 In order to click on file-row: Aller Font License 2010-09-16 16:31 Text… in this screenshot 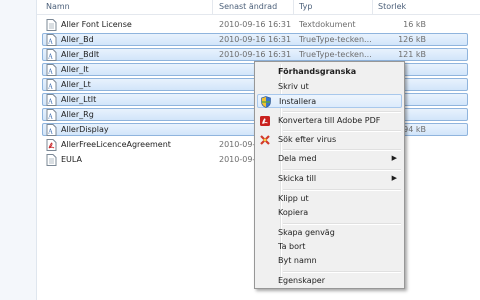, I will do `click(258, 25)`.